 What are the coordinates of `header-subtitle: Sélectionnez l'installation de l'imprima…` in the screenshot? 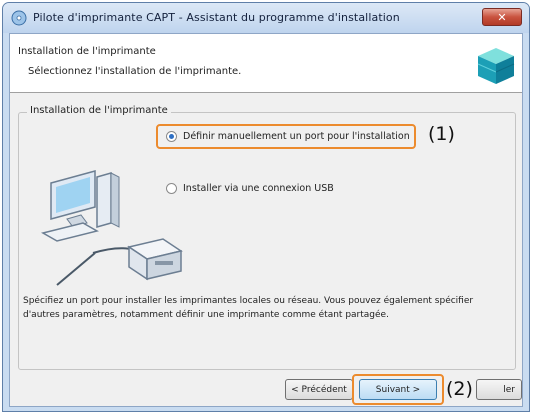 It's located at (135, 71).